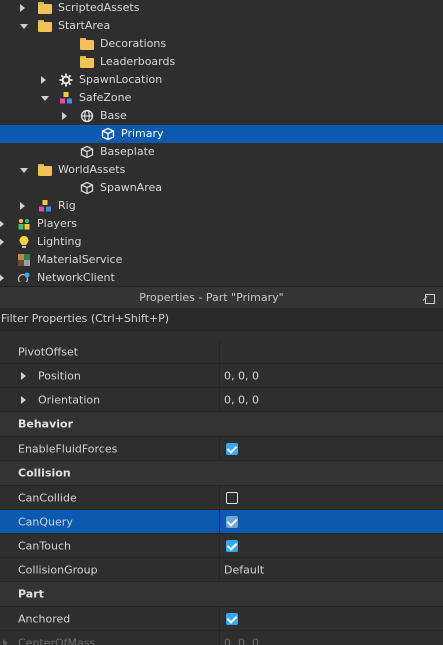 This screenshot has height=645, width=443. I want to click on tree-item-base: Base, so click(221, 116).